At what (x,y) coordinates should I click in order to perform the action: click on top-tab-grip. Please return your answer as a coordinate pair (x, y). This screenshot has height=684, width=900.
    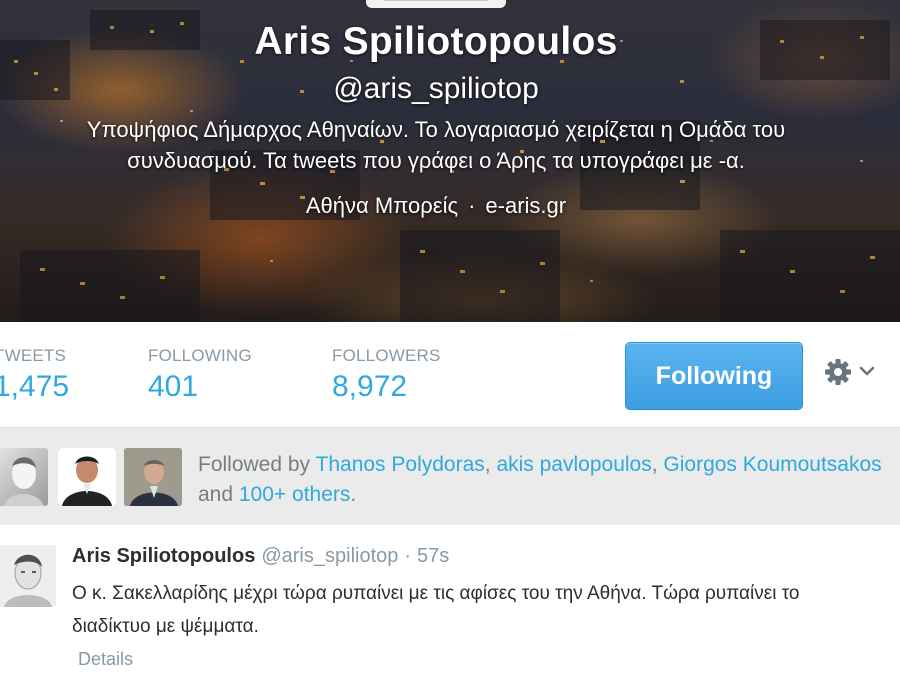
    Looking at the image, I should click on (436, 0).